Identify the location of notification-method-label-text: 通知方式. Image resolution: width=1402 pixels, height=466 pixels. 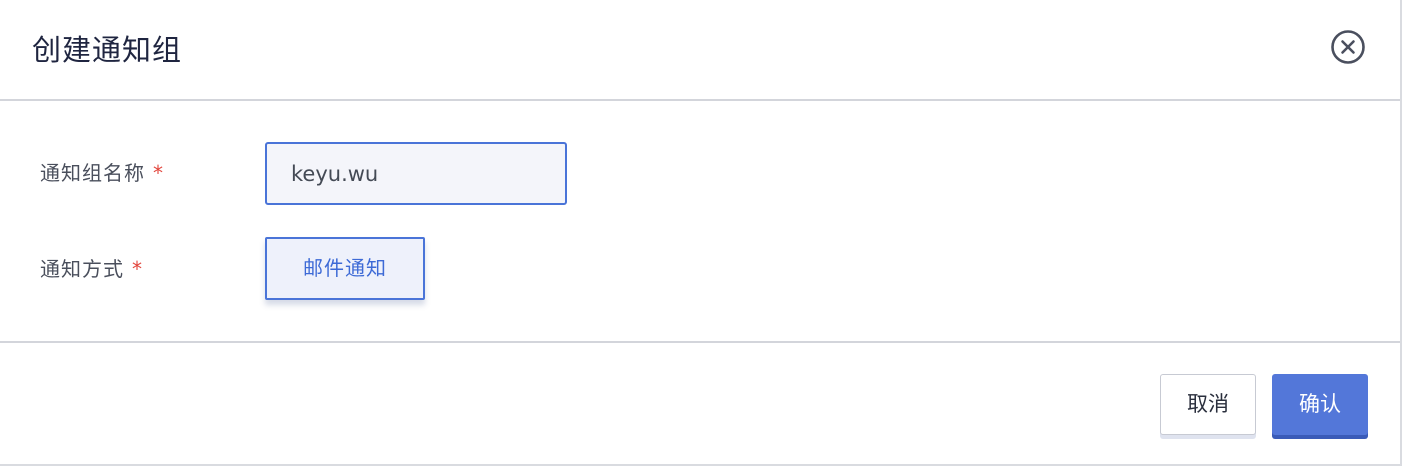
(82, 269).